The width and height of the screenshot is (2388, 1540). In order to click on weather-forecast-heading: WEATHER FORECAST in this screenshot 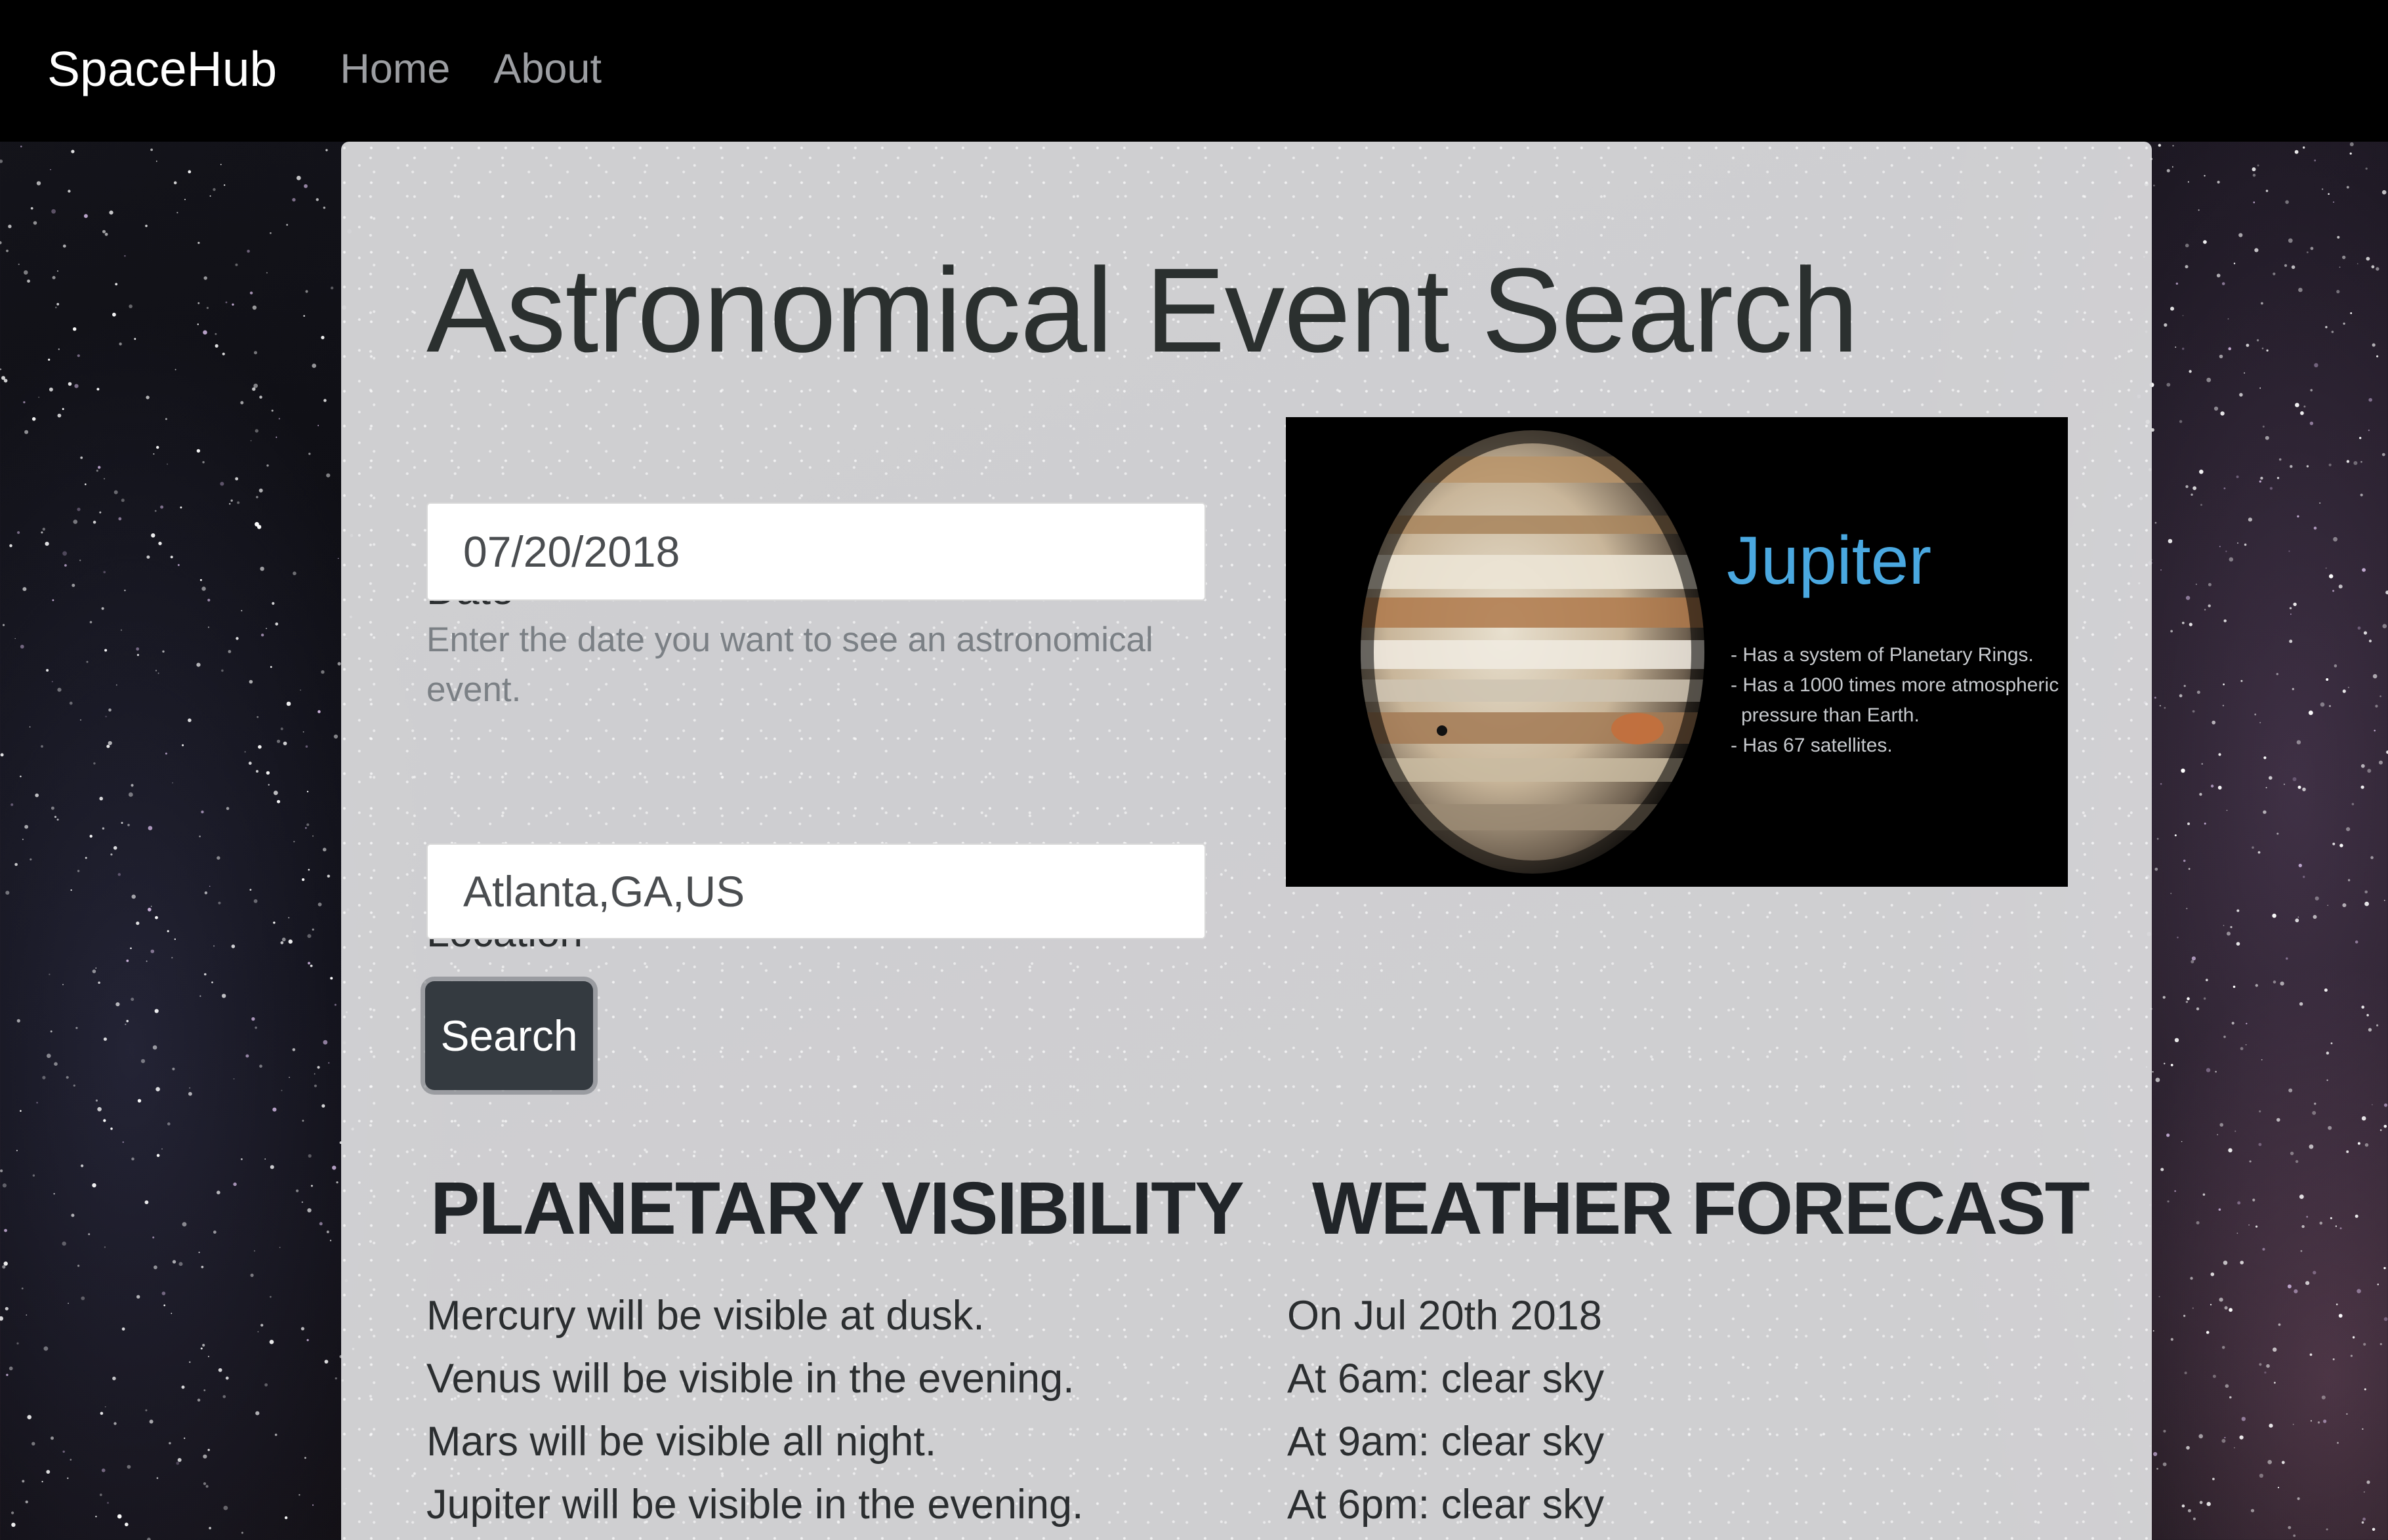, I will do `click(1701, 1208)`.